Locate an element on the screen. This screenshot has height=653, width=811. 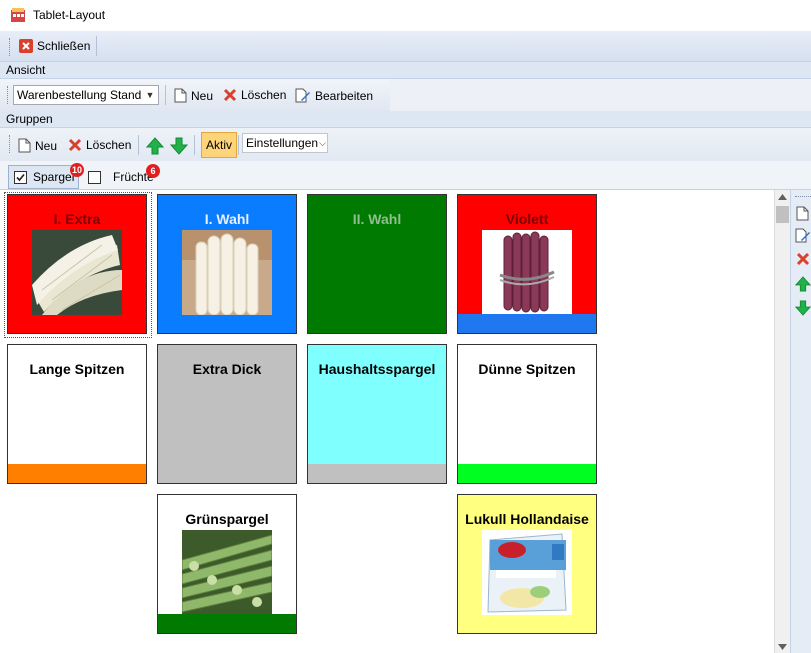
tile-lange-spitzen: Lange Spitzen is located at coordinates (77, 414).